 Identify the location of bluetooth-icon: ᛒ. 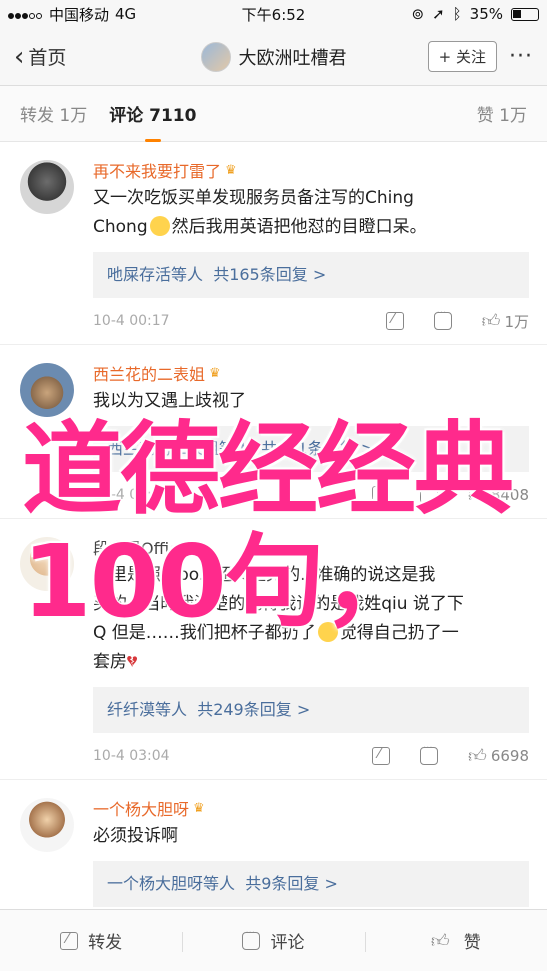
(457, 14).